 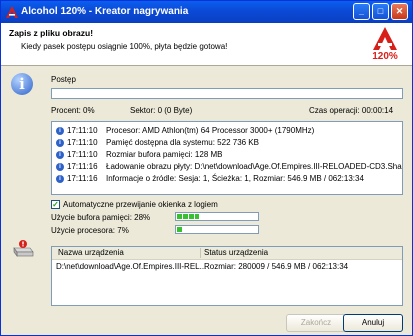 I want to click on device-table-header: Nazwa urządzenia Status urządzenia, so click(x=227, y=253).